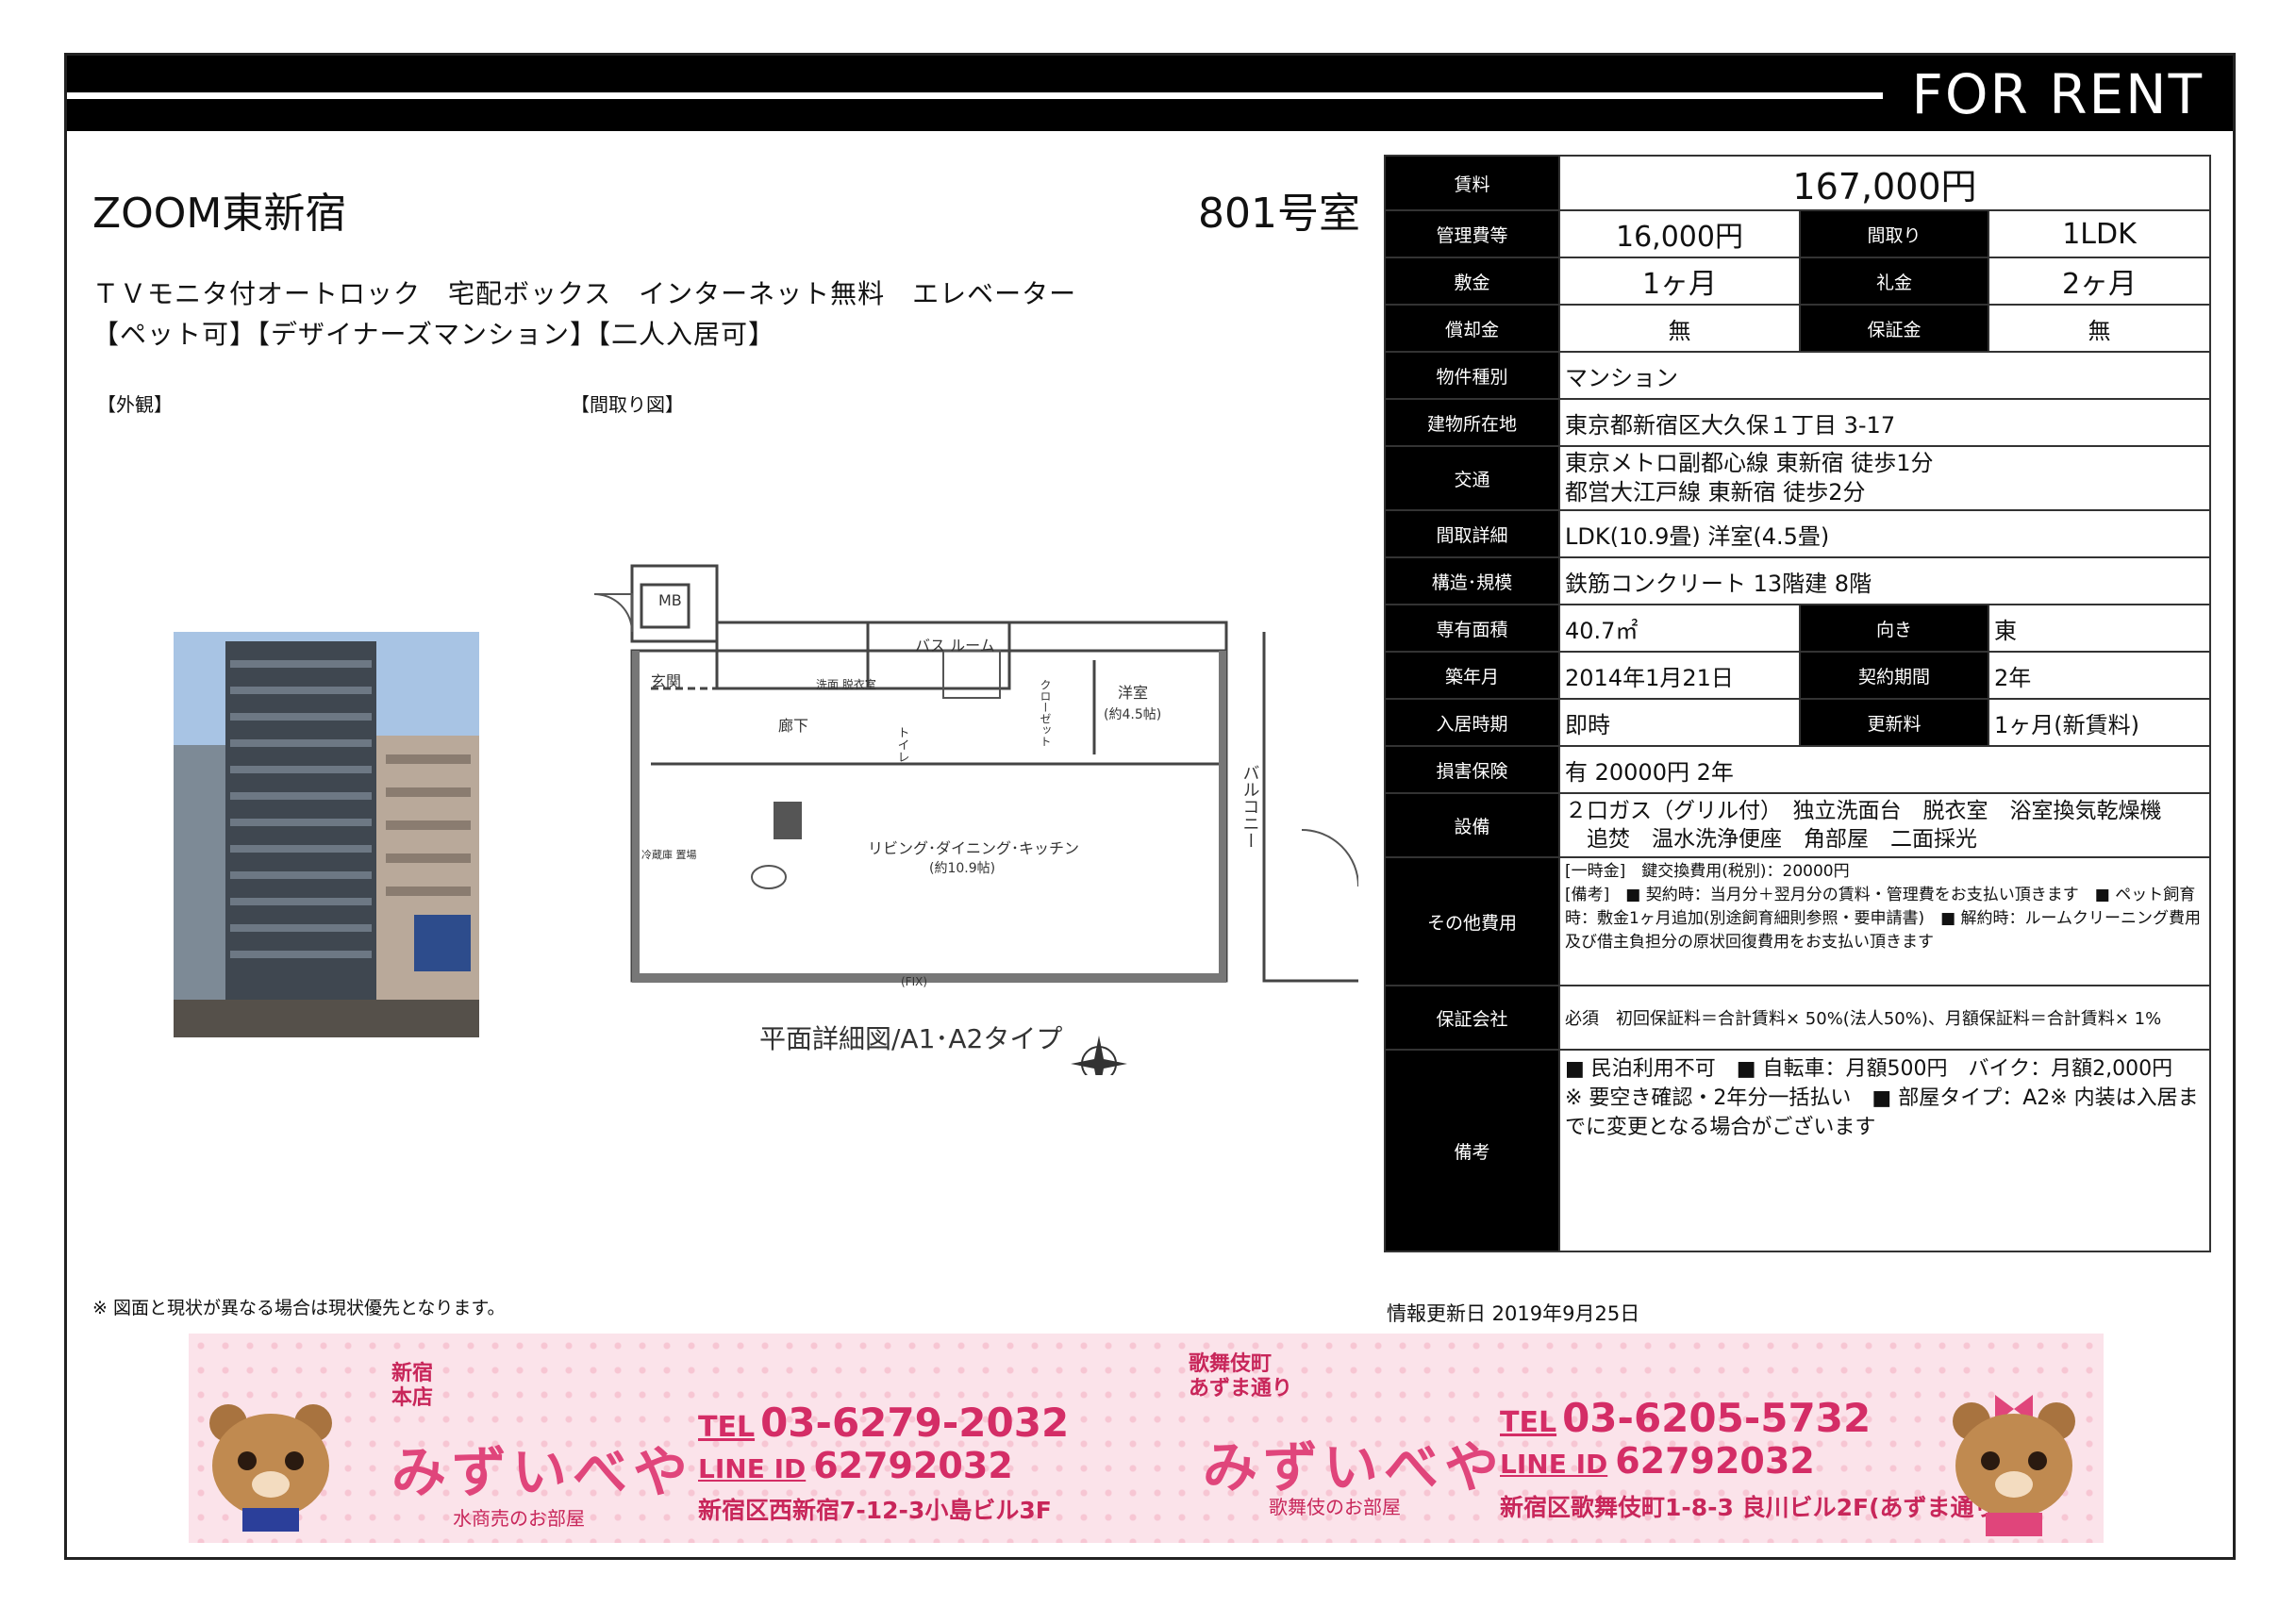  I want to click on row-address: 建物所在地 東京都新宿区大久保１丁目 3-17, so click(1797, 422).